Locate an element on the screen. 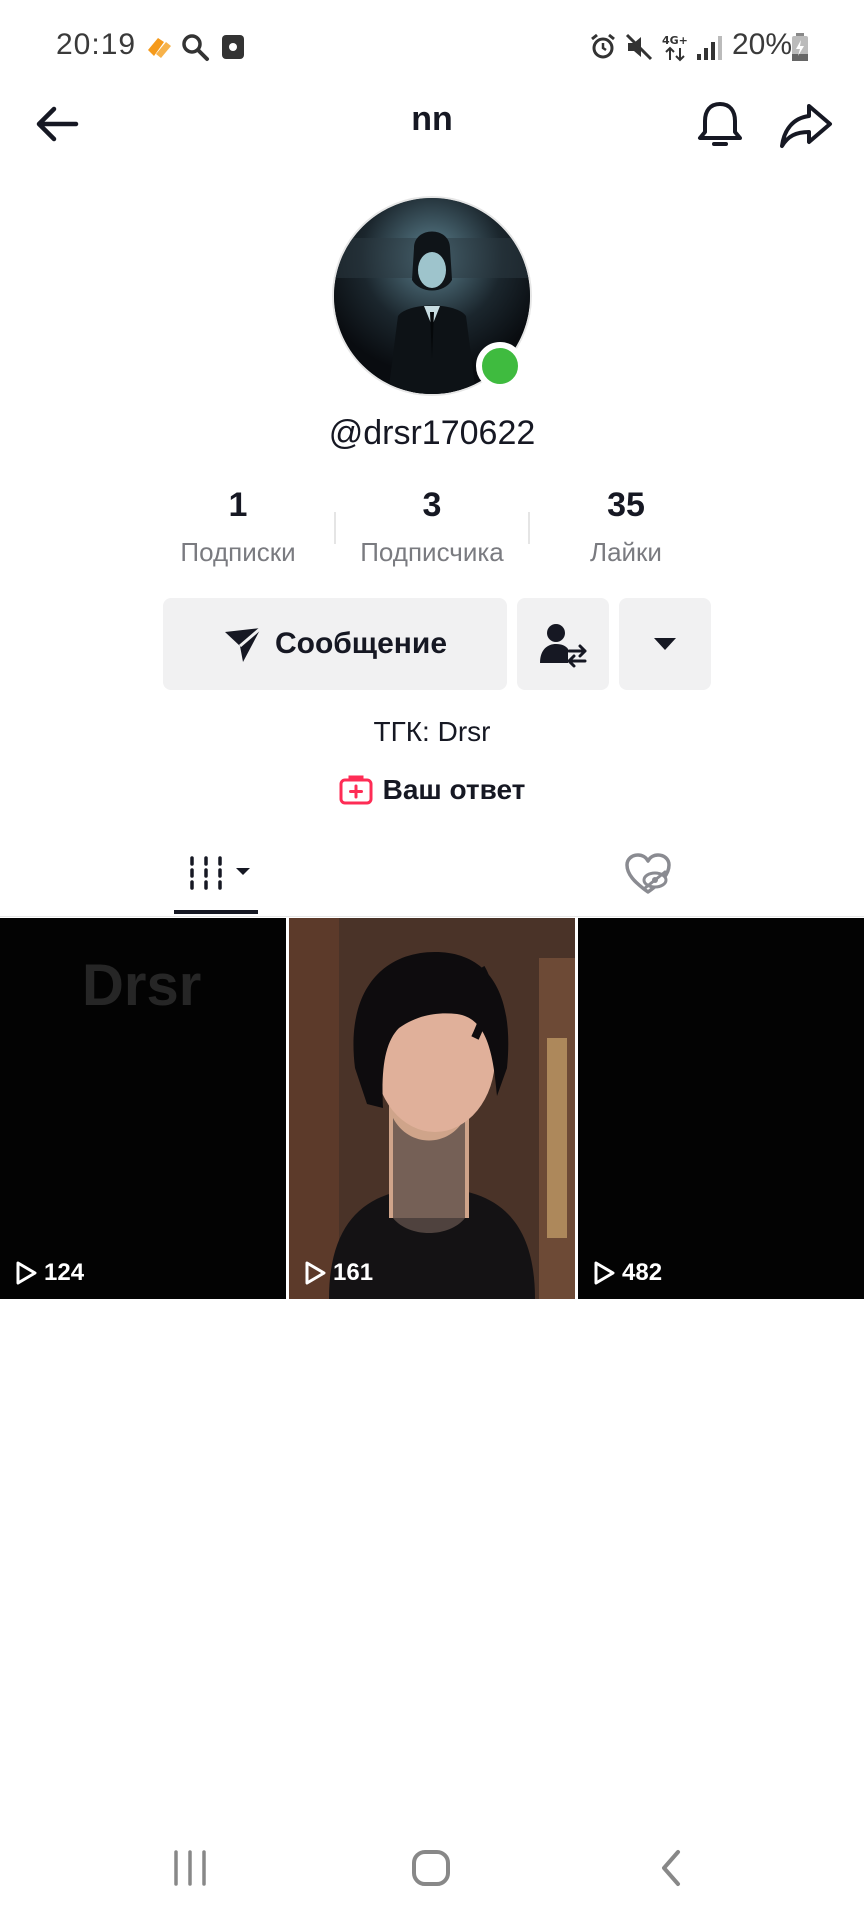  likes-stat: 35 Лайки is located at coordinates (626, 527).